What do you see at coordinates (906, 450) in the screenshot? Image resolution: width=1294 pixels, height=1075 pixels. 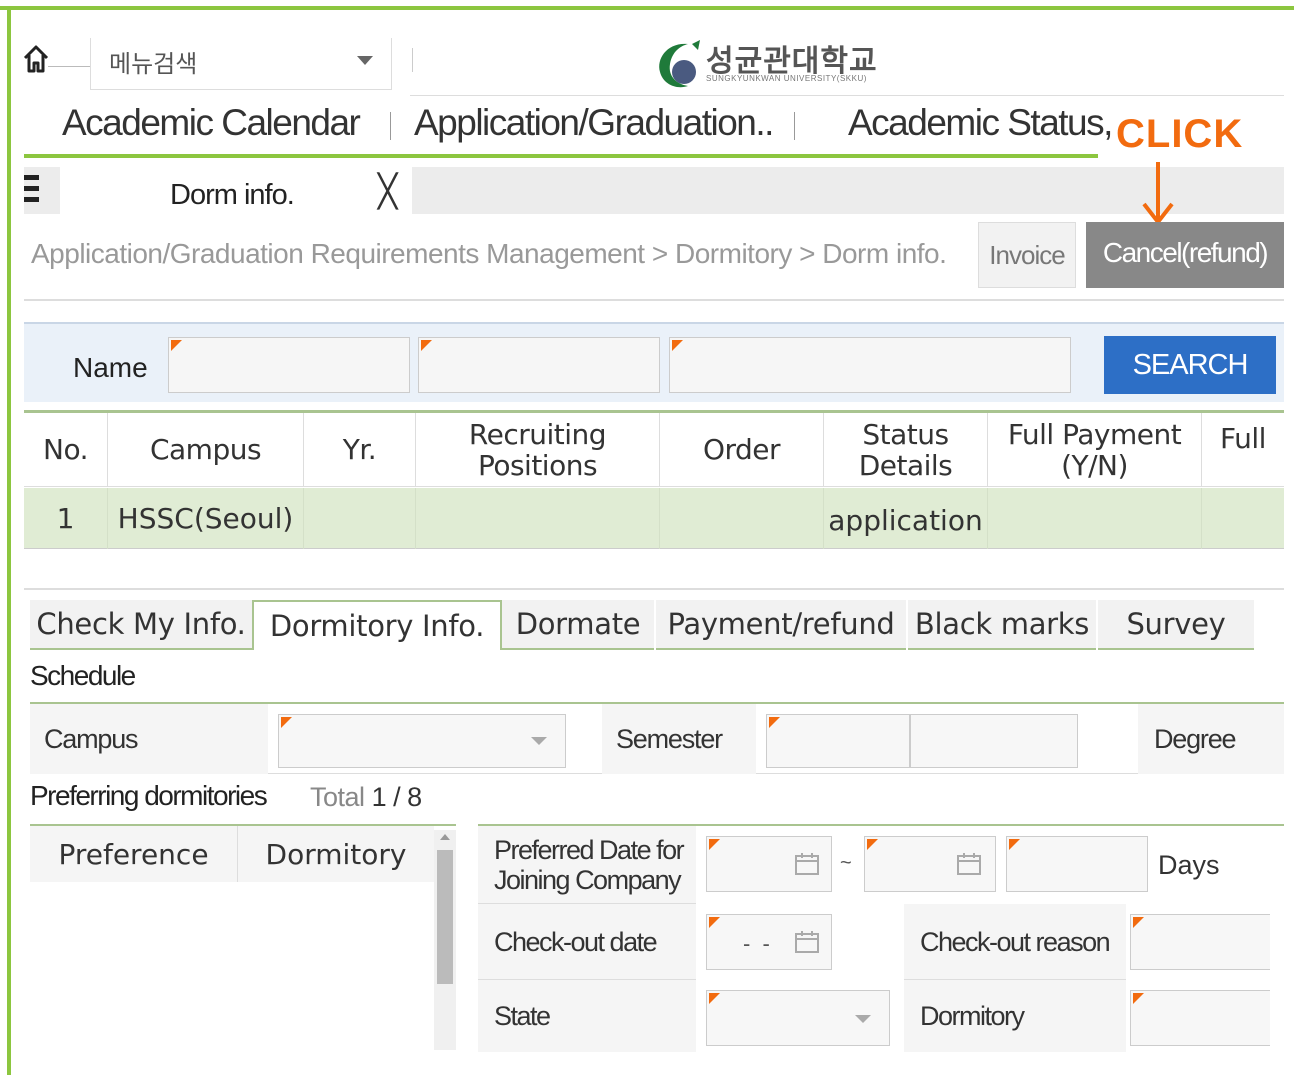 I see `col-header-status: Status Details` at bounding box center [906, 450].